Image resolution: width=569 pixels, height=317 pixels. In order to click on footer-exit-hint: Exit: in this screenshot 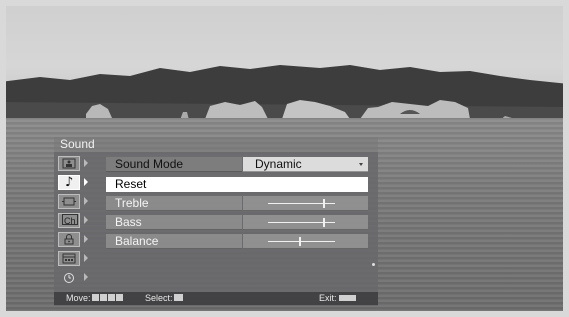, I will do `click(337, 298)`.